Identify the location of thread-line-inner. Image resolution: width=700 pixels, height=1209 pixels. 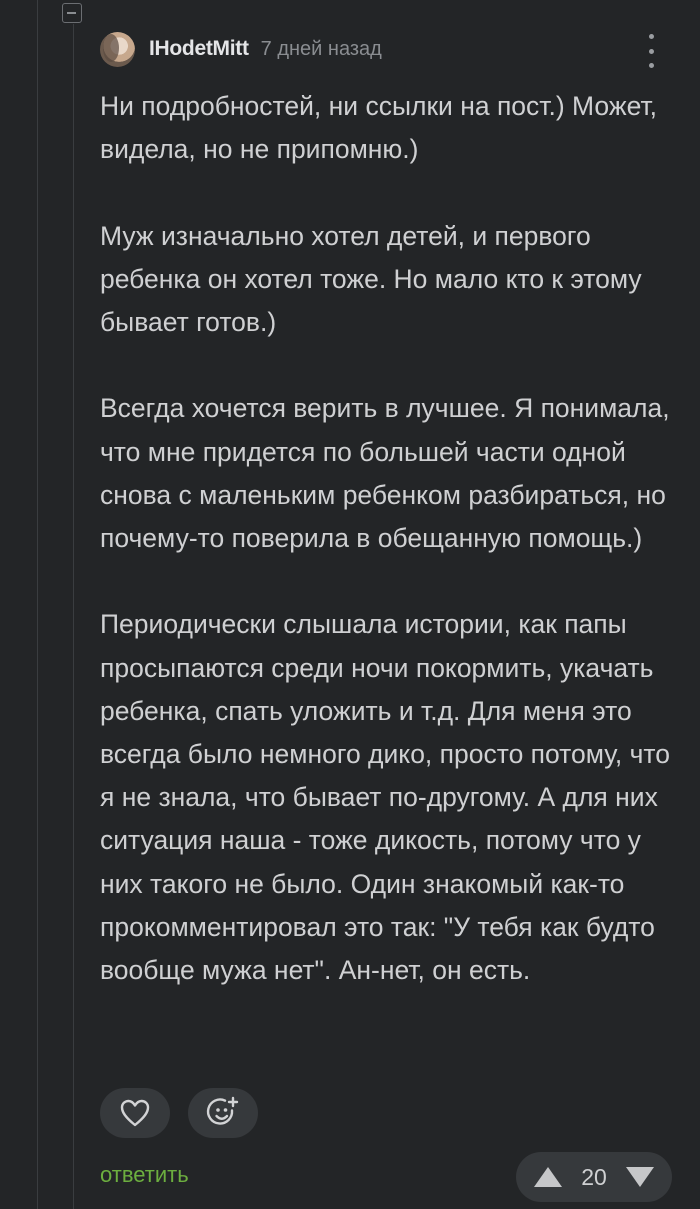
(73, 616).